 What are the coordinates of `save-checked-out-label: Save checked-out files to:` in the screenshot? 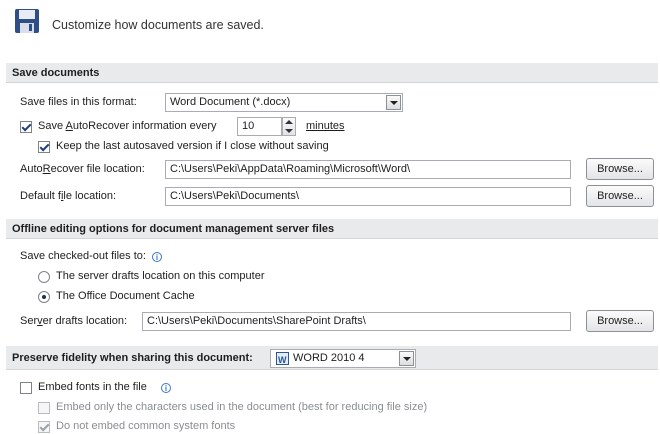 It's located at (83, 256).